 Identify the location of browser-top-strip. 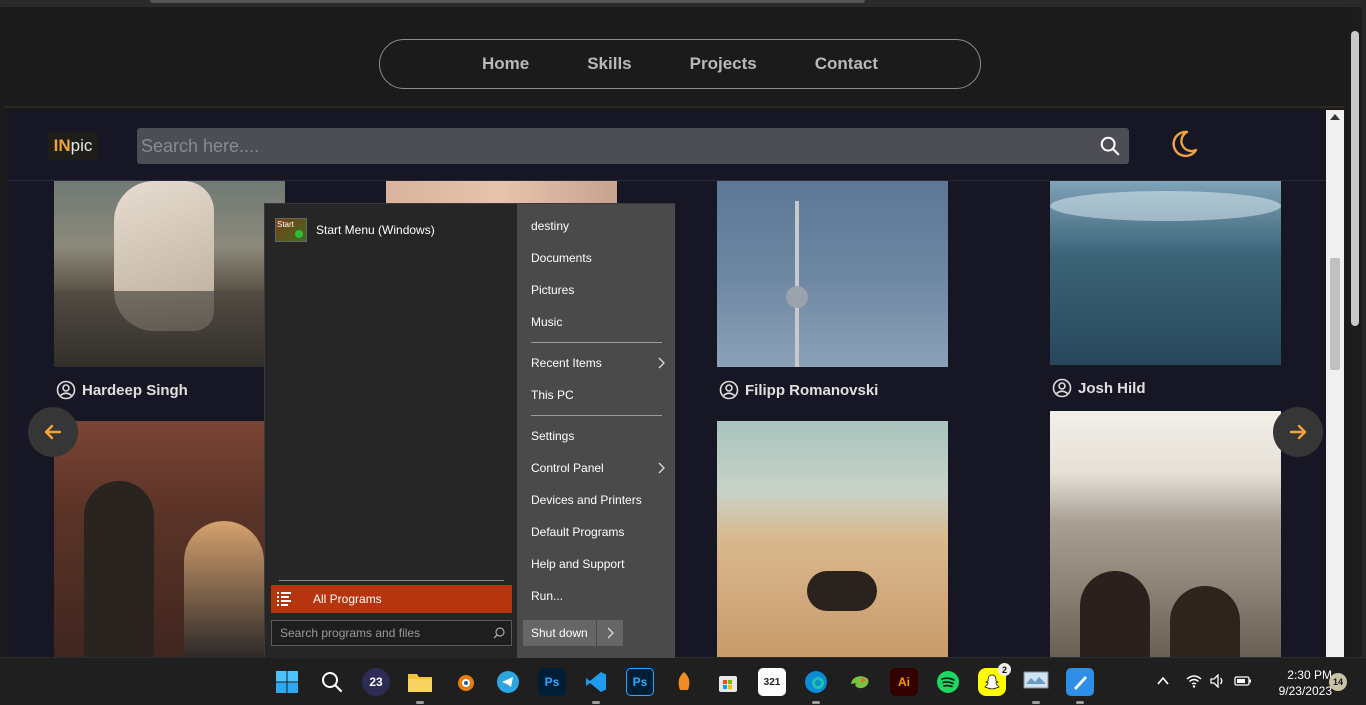
(683, 3).